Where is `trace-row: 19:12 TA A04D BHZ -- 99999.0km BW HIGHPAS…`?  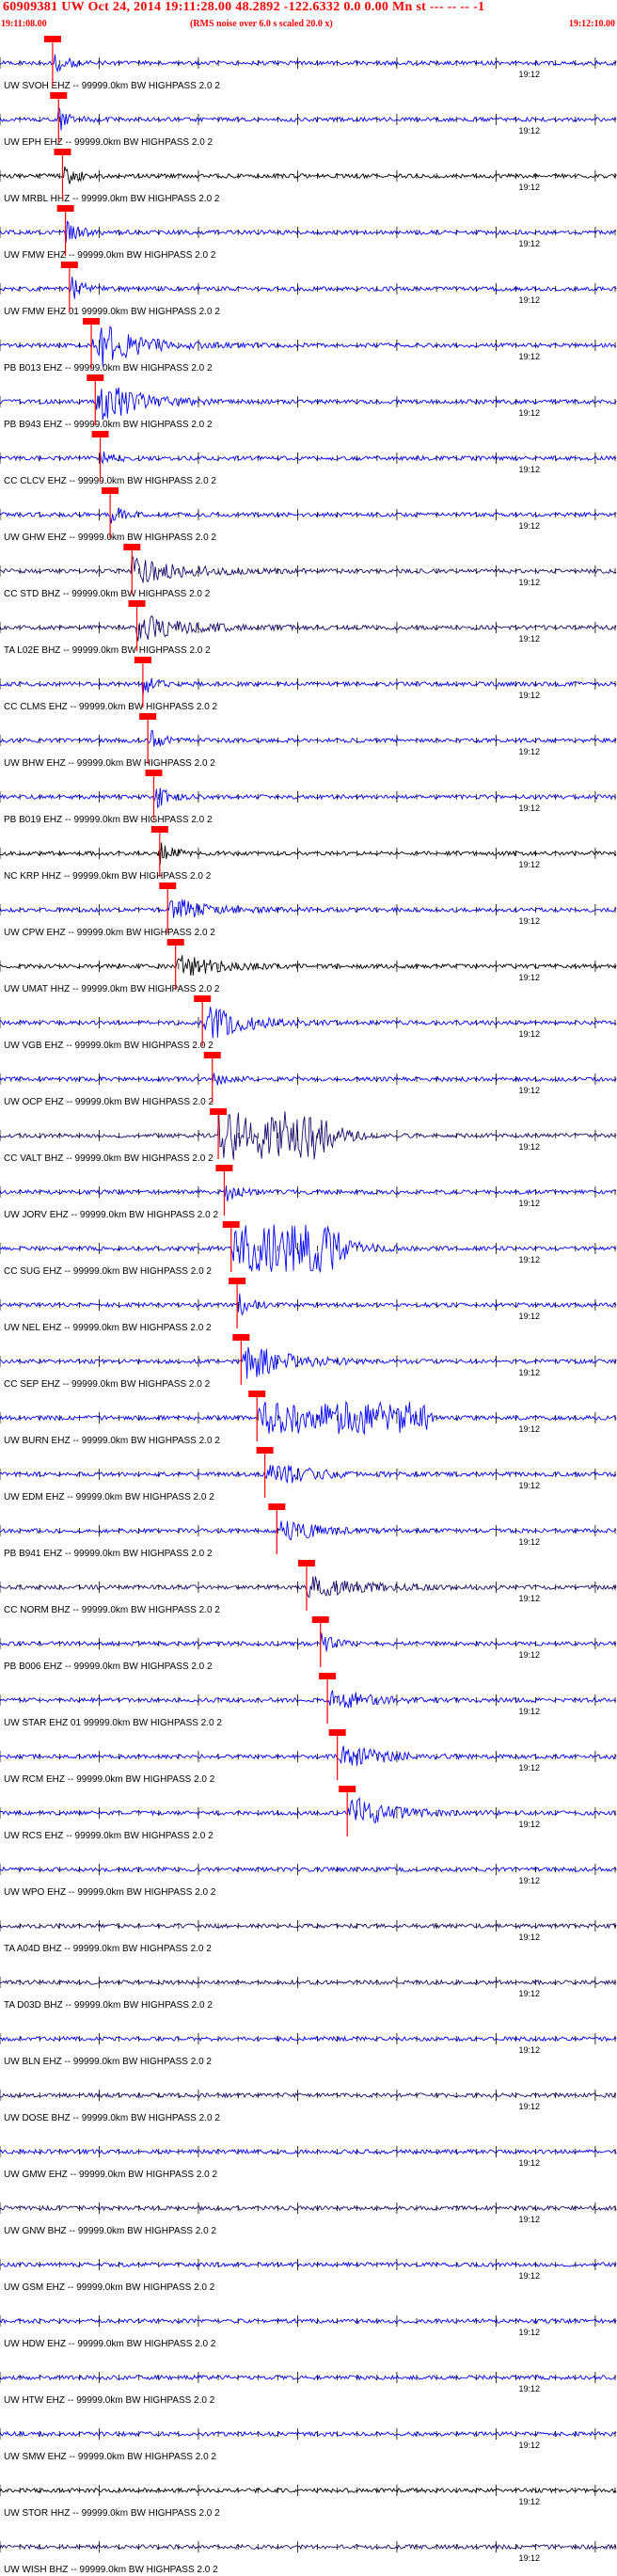 trace-row: 19:12 TA A04D BHZ -- 99999.0km BW HIGHPAS… is located at coordinates (308, 1937).